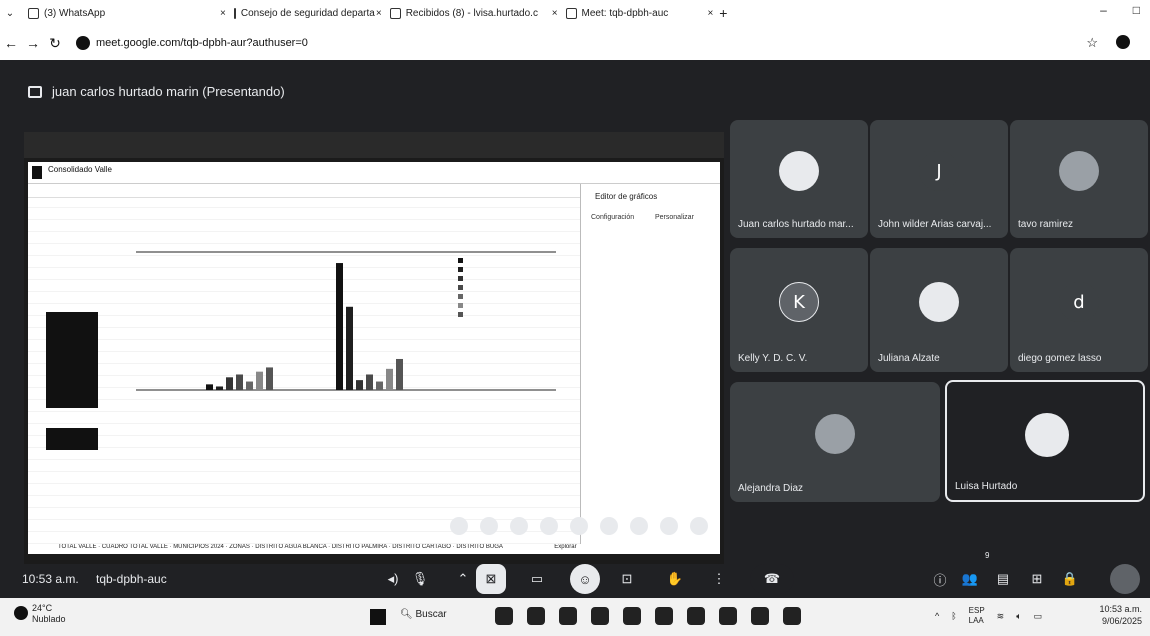 This screenshot has width=1150, height=636. What do you see at coordinates (1003, 579) in the screenshot?
I see `chat-icon: ▤` at bounding box center [1003, 579].